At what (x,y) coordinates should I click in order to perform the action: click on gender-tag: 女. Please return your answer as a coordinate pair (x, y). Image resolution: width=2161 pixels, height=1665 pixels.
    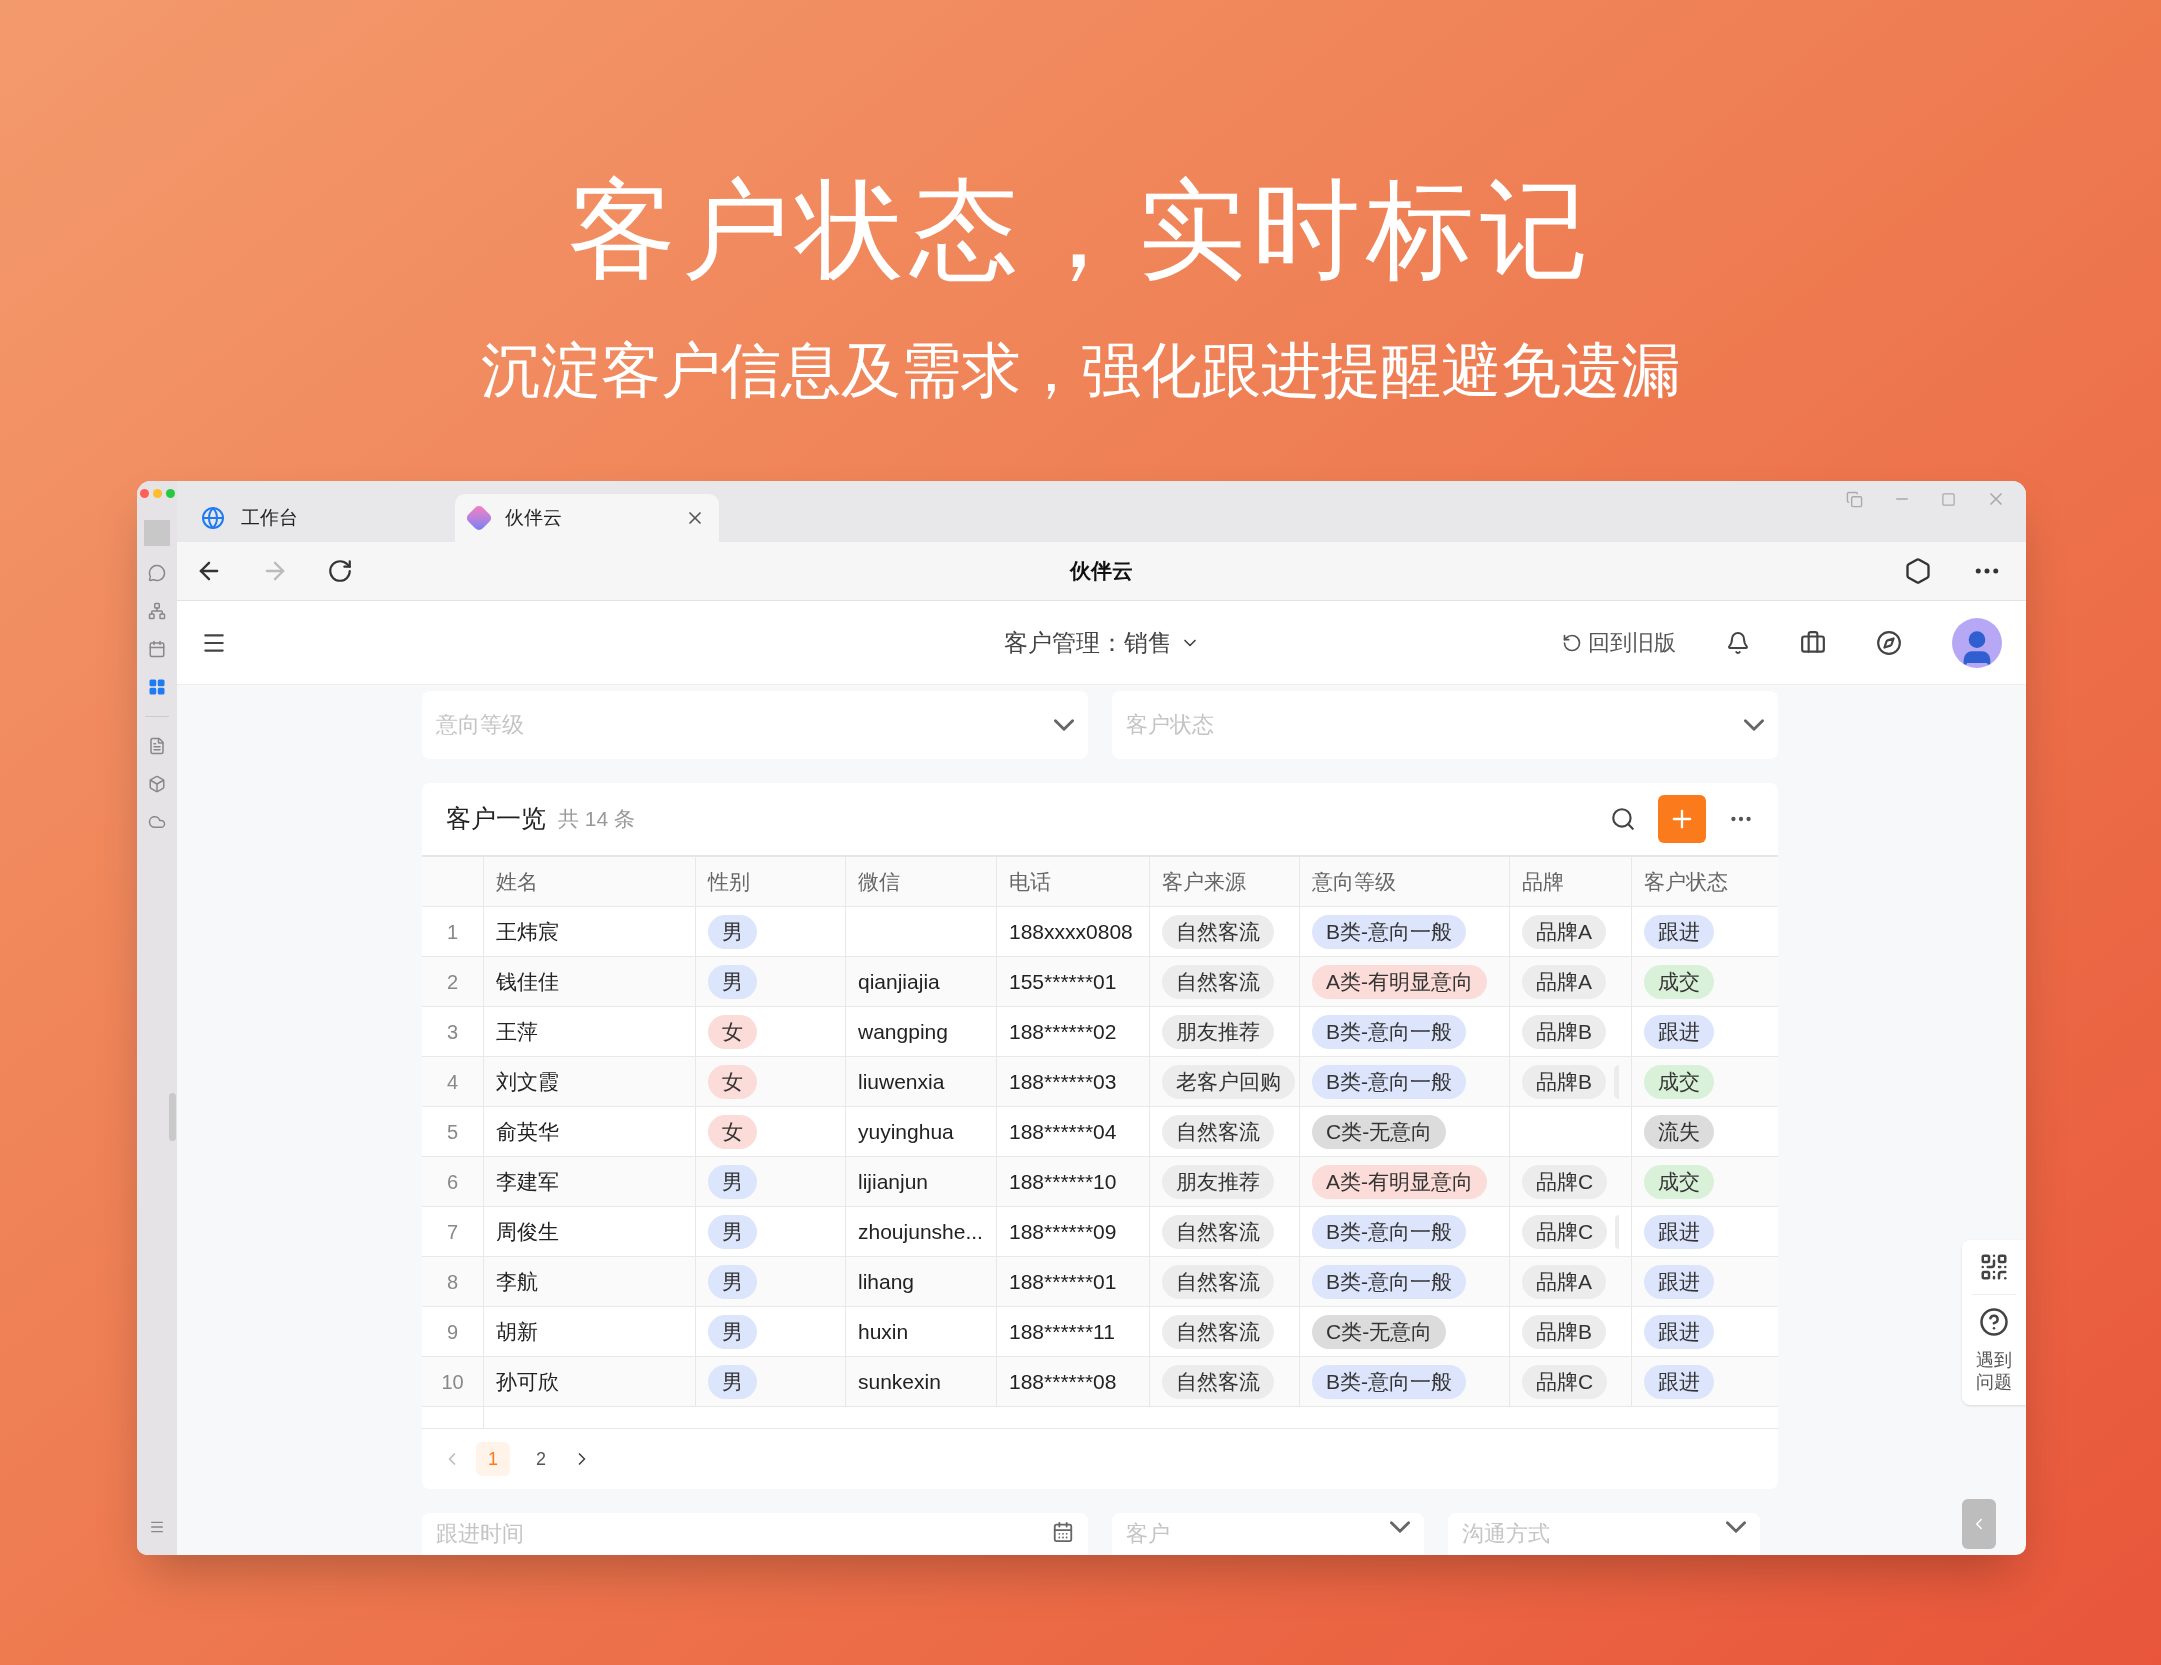
    Looking at the image, I should click on (732, 1031).